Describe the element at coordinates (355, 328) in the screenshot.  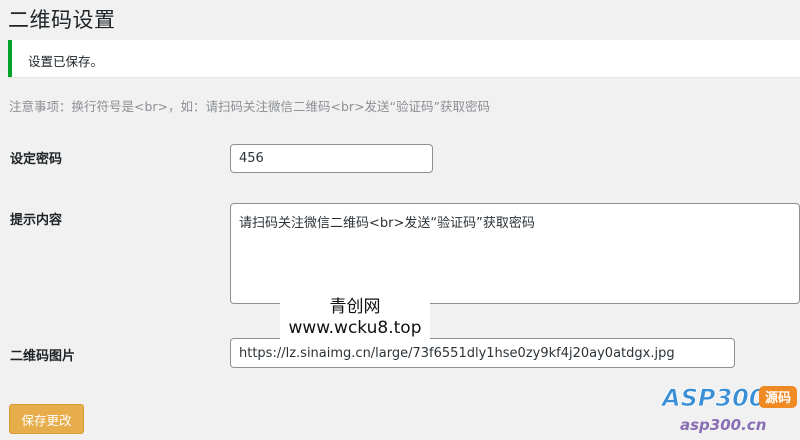
I see `watermark-line2: www.wcku8.top` at that location.